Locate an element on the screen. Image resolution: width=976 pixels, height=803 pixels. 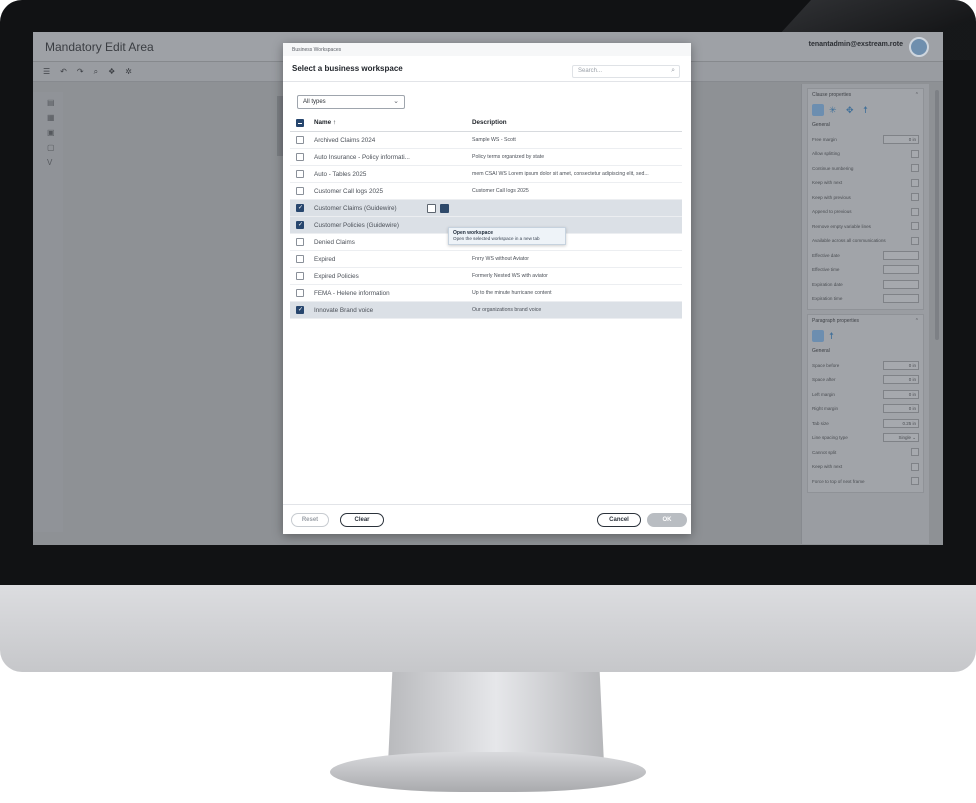
table-row: Customer Claims (Guidewire) is located at coordinates (486, 208).